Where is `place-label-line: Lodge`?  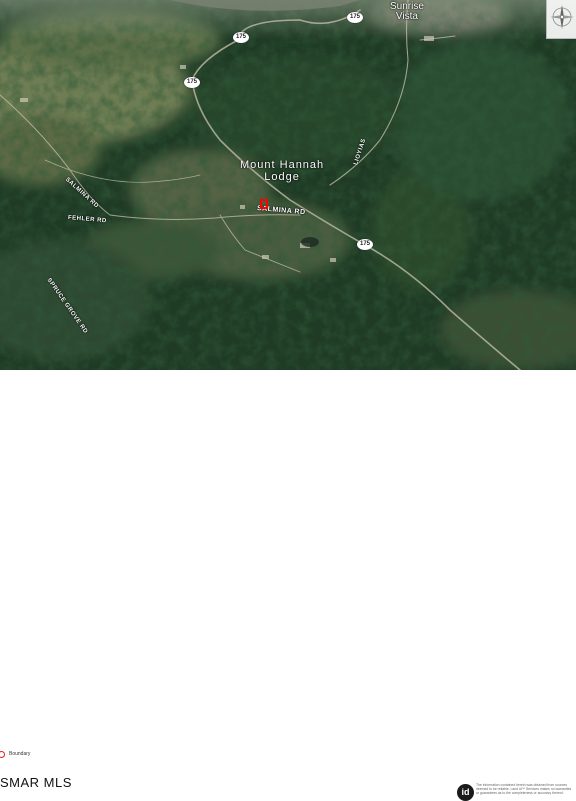
place-label-line: Lodge is located at coordinates (282, 177).